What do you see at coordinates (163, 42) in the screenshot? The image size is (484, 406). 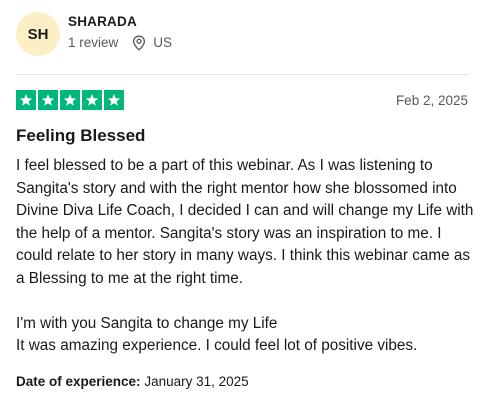 I see `reviewer-country: US` at bounding box center [163, 42].